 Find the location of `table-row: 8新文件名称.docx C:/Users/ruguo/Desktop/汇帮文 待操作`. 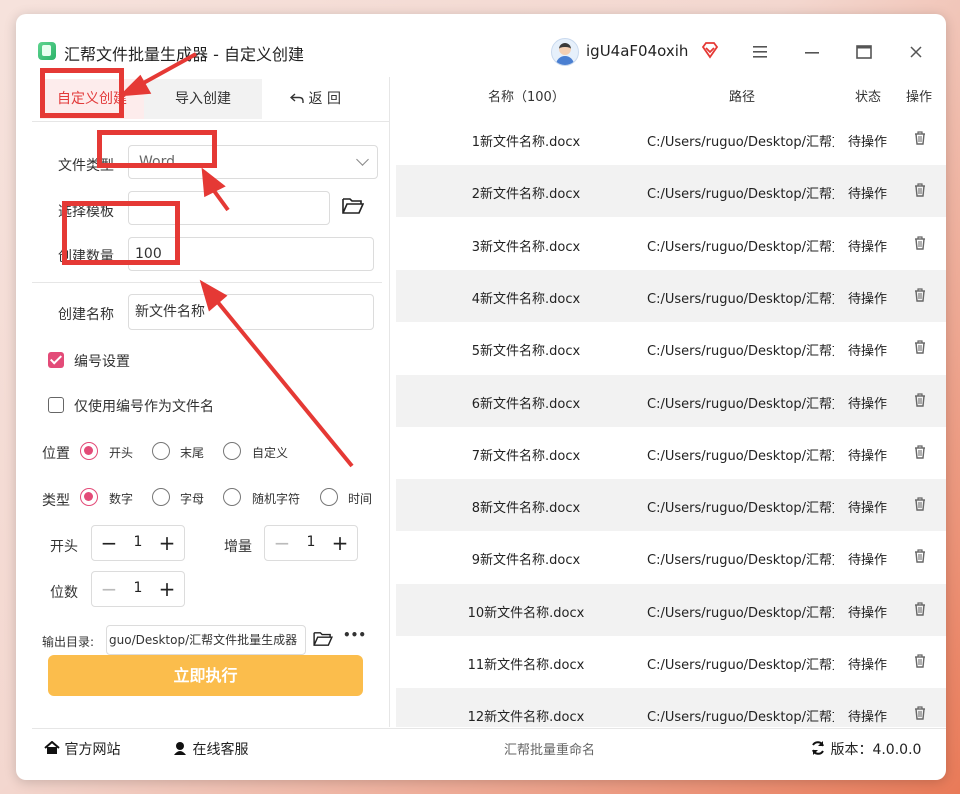

table-row: 8新文件名称.docx C:/Users/ruguo/Desktop/汇帮文 待操作 is located at coordinates (671, 505).